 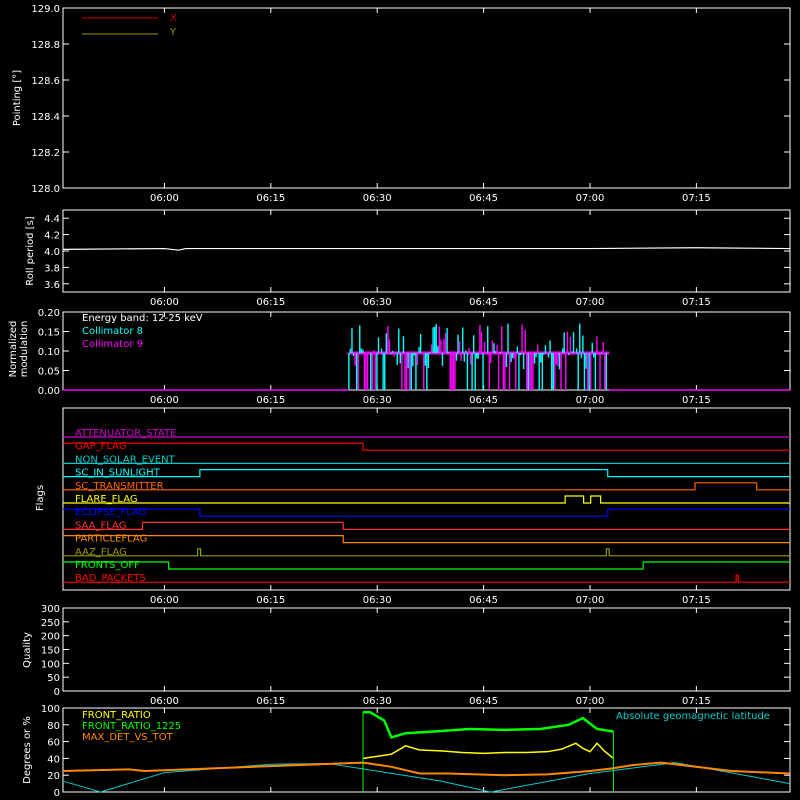 What do you see at coordinates (49, 391) in the screenshot?
I see `y-tick-label: 0.00` at bounding box center [49, 391].